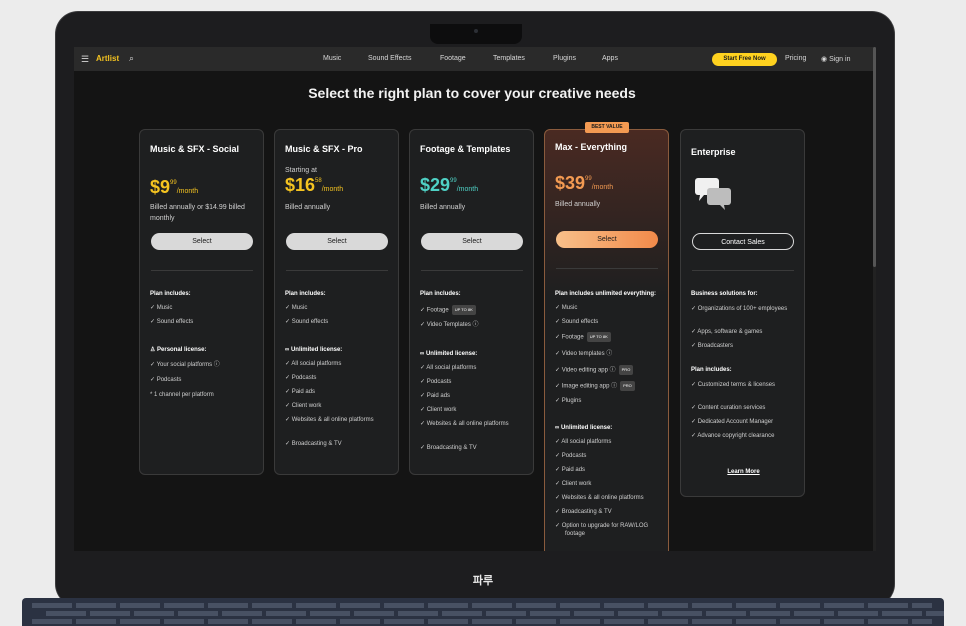  Describe the element at coordinates (182, 395) in the screenshot. I see `footnote: * 1 channel per platform` at that location.